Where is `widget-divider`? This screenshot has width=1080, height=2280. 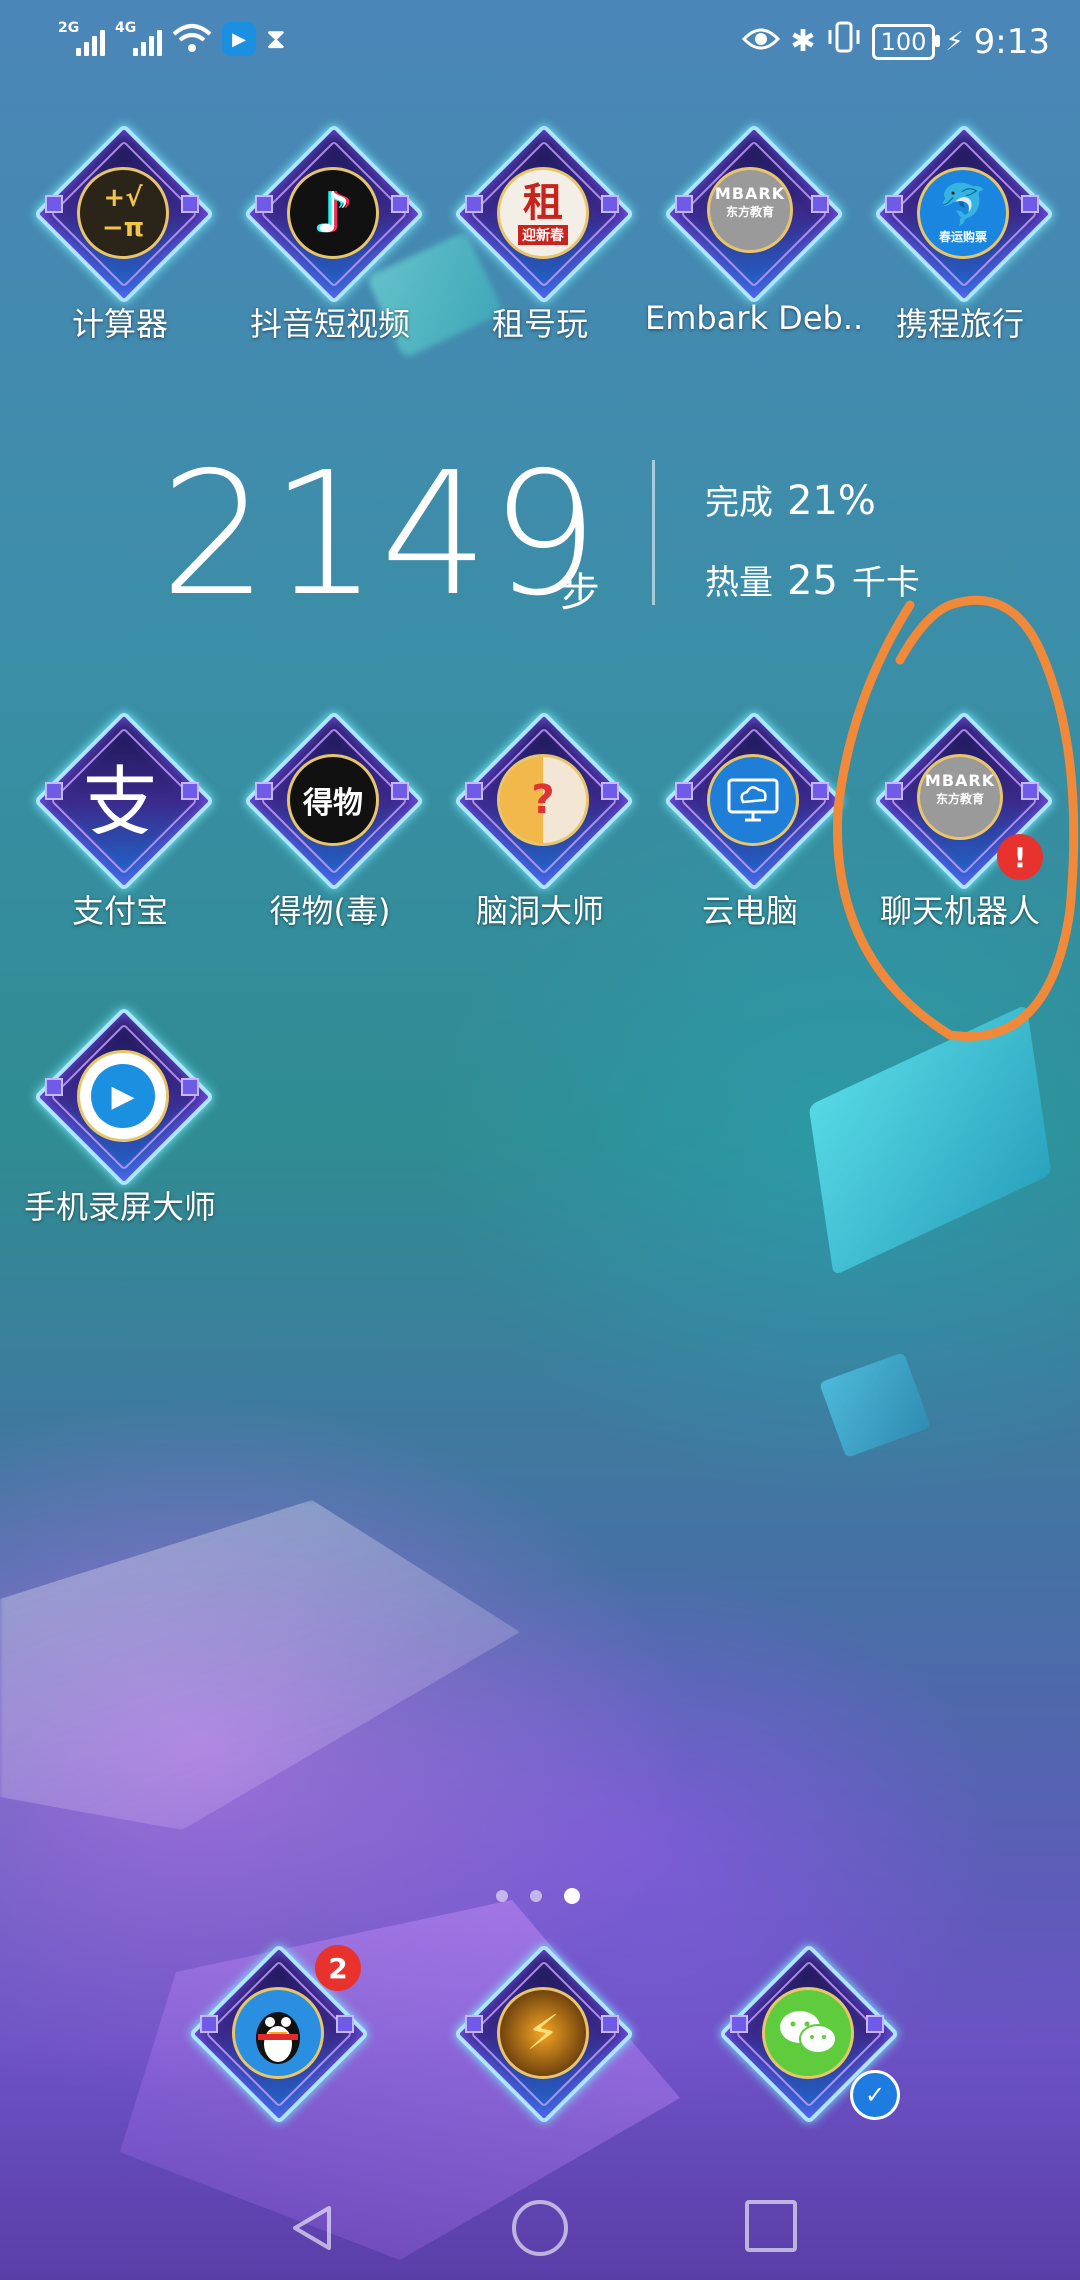
widget-divider is located at coordinates (653, 532).